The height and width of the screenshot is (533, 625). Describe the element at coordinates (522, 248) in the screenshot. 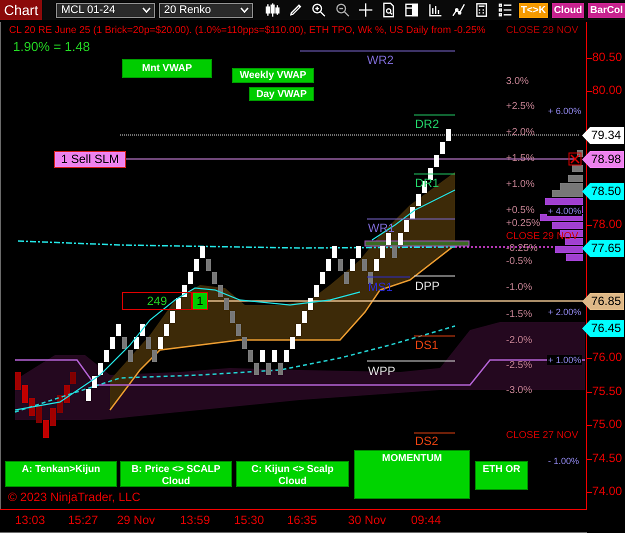

I see `percent-label: -0.25%` at that location.